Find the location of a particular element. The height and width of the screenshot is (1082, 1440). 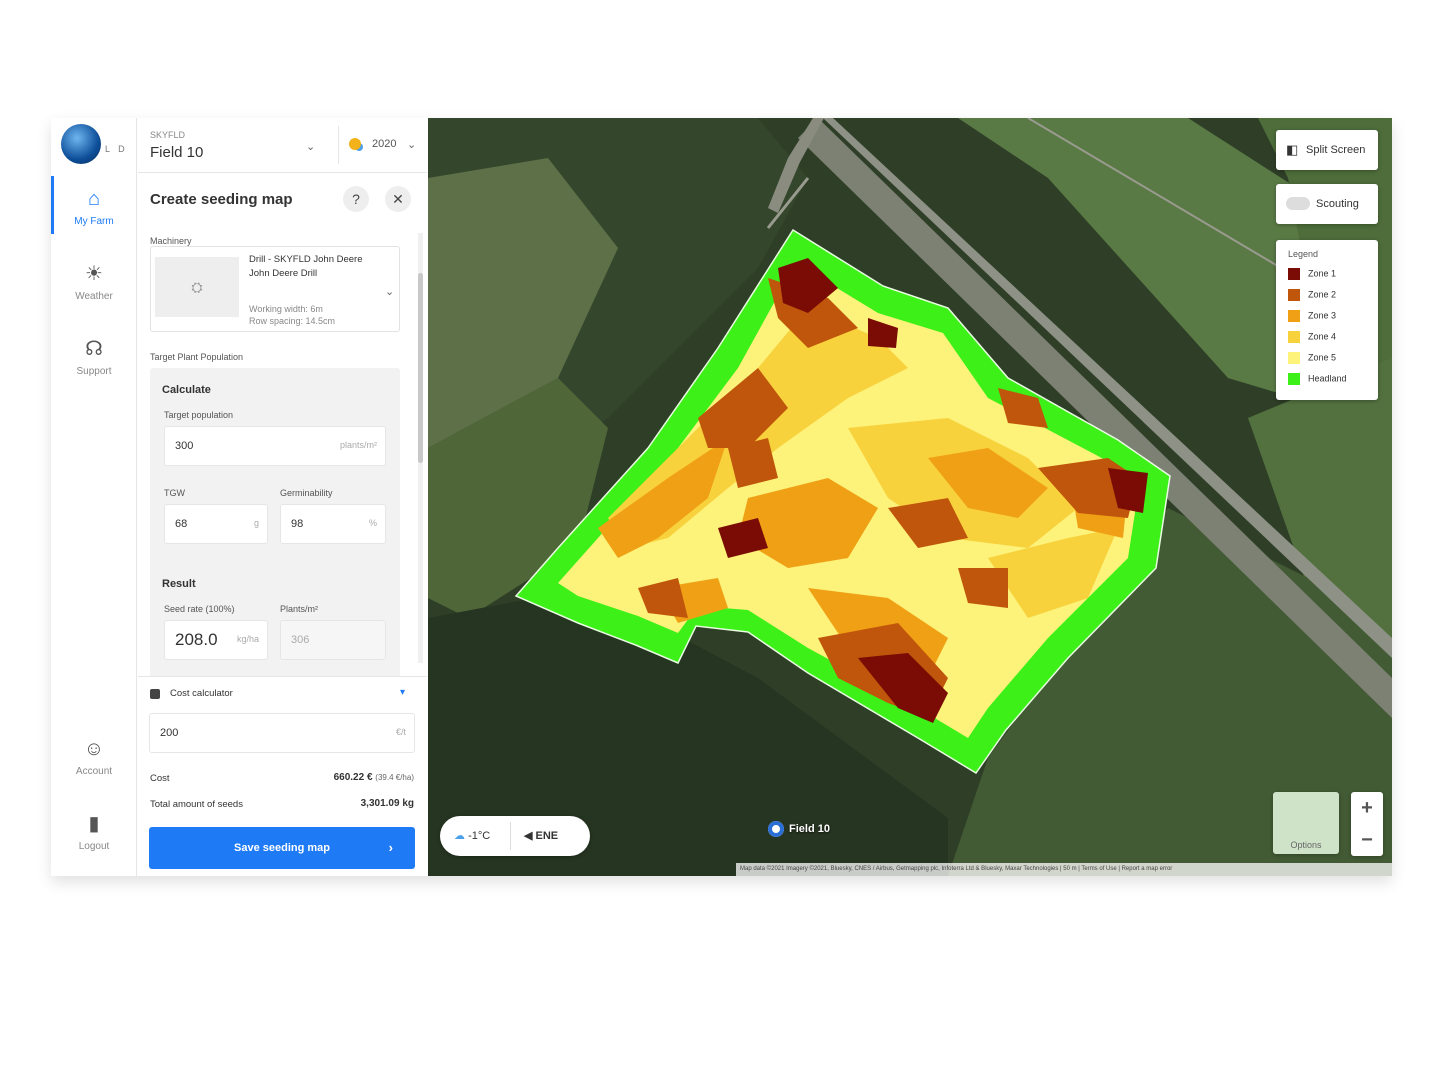

seed-price-input: 200 €/t is located at coordinates (282, 733).